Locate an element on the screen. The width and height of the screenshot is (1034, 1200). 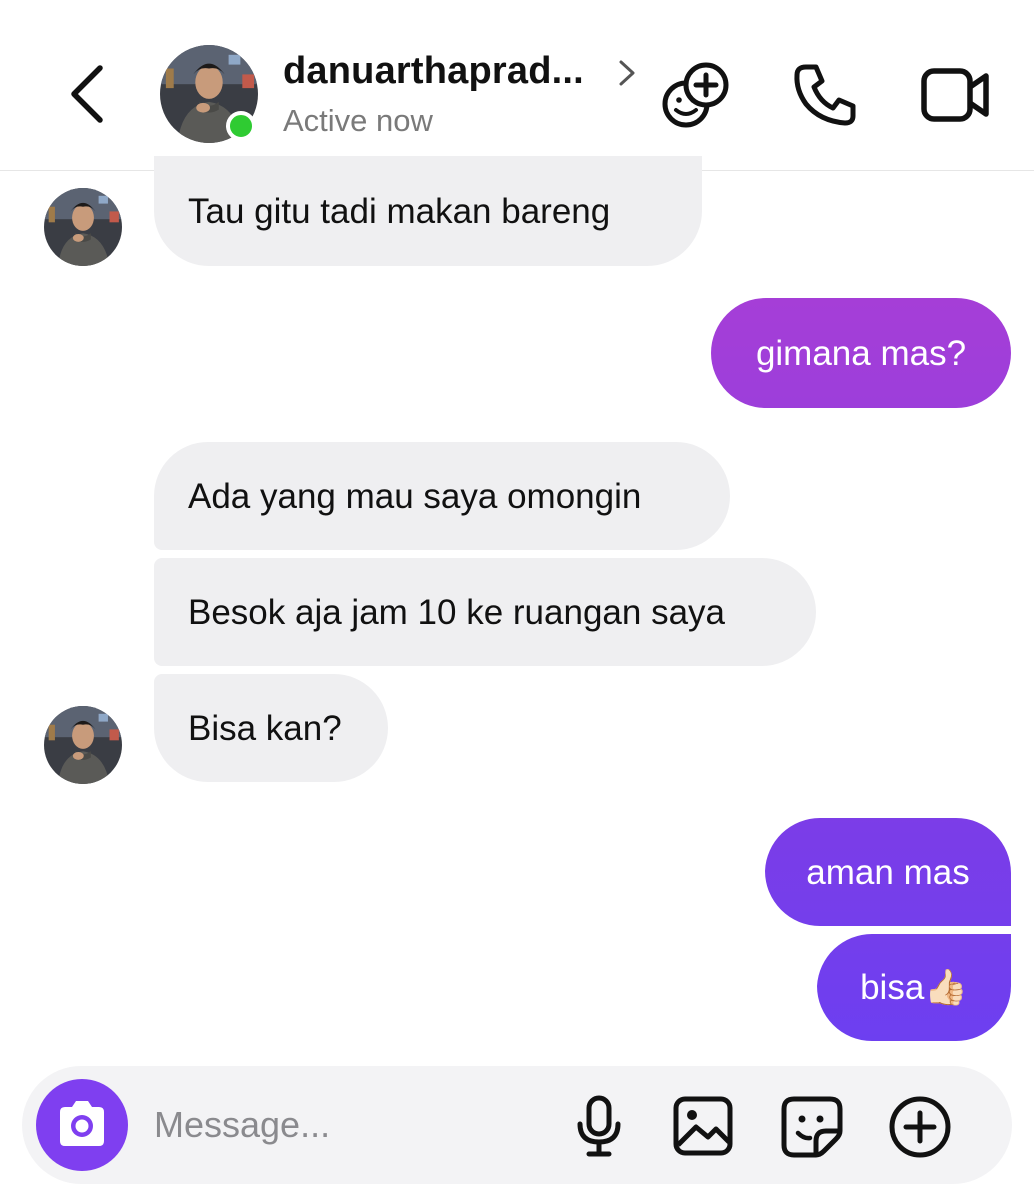
message-composer is located at coordinates (517, 1125).